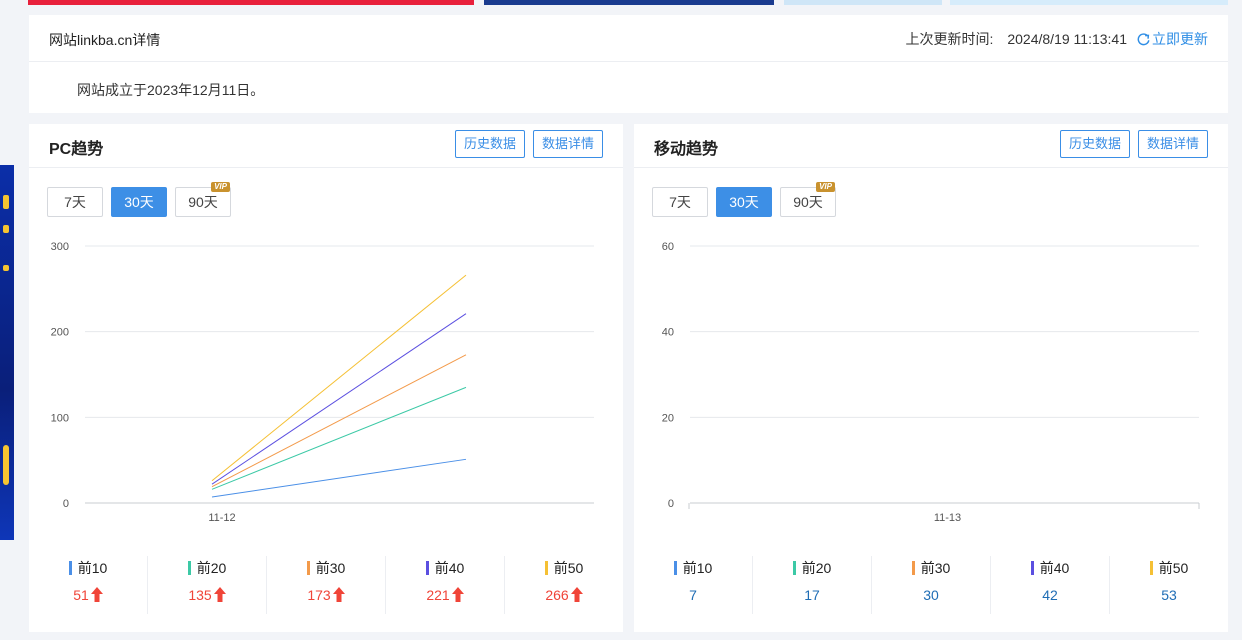 This screenshot has height=640, width=1242. What do you see at coordinates (1180, 39) in the screenshot?
I see `refresh-label: 立即更新` at bounding box center [1180, 39].